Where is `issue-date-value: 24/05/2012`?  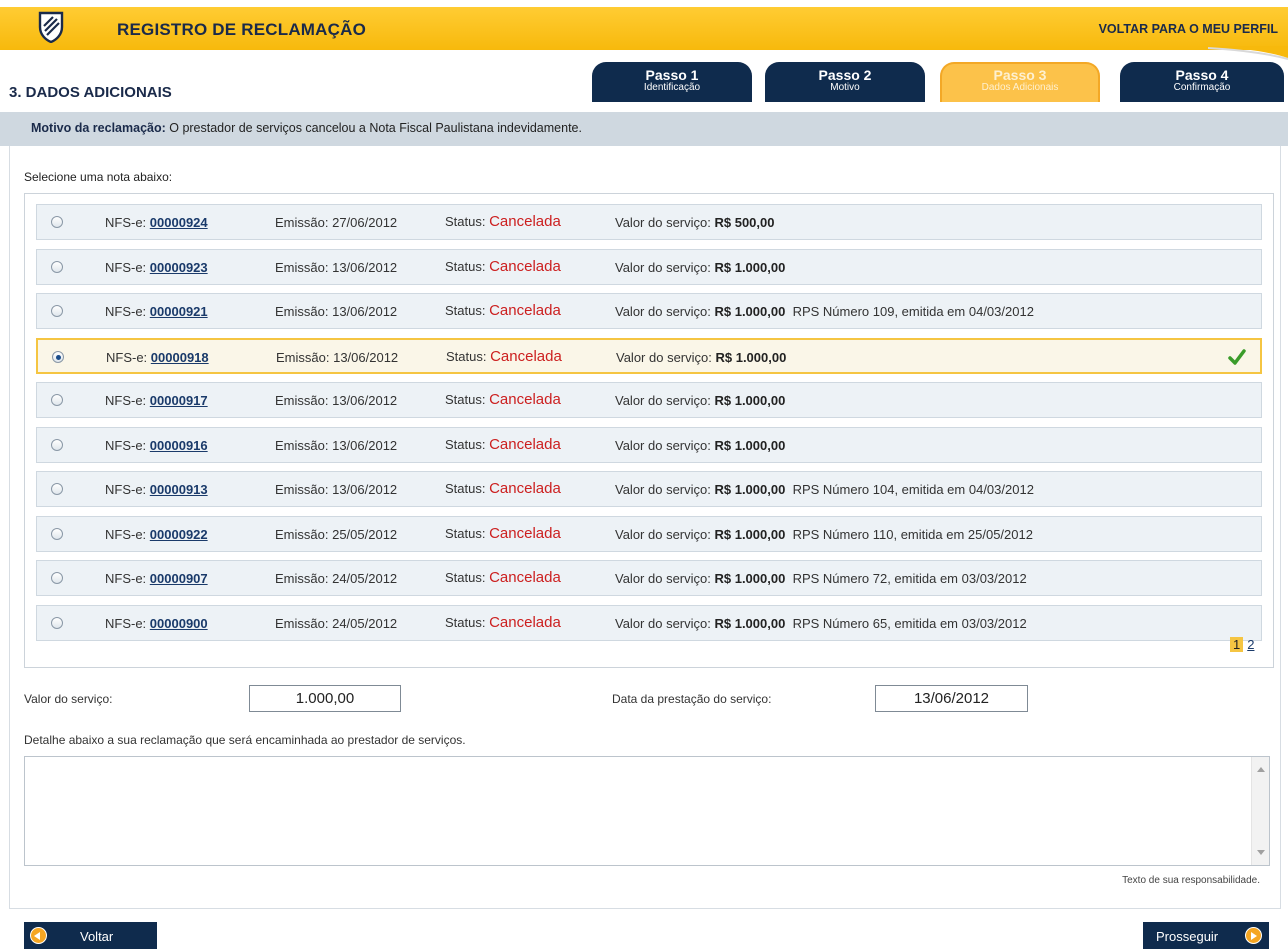 issue-date-value: 24/05/2012 is located at coordinates (365, 623).